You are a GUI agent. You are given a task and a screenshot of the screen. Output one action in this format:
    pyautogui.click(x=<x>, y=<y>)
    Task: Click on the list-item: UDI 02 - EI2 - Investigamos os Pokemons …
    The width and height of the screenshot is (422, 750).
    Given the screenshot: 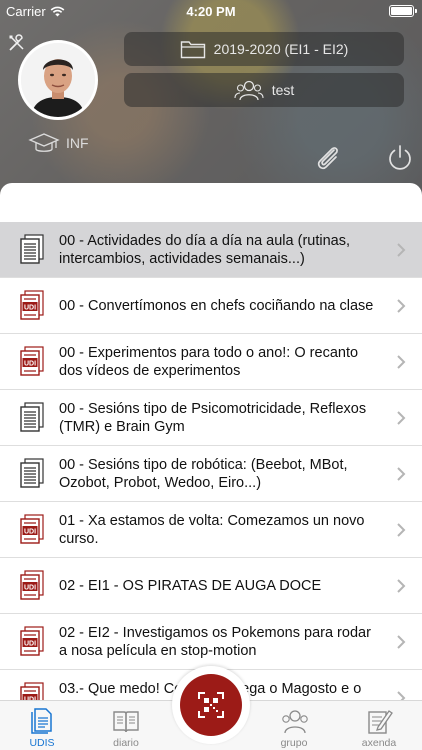 What is the action you would take?
    pyautogui.click(x=211, y=642)
    